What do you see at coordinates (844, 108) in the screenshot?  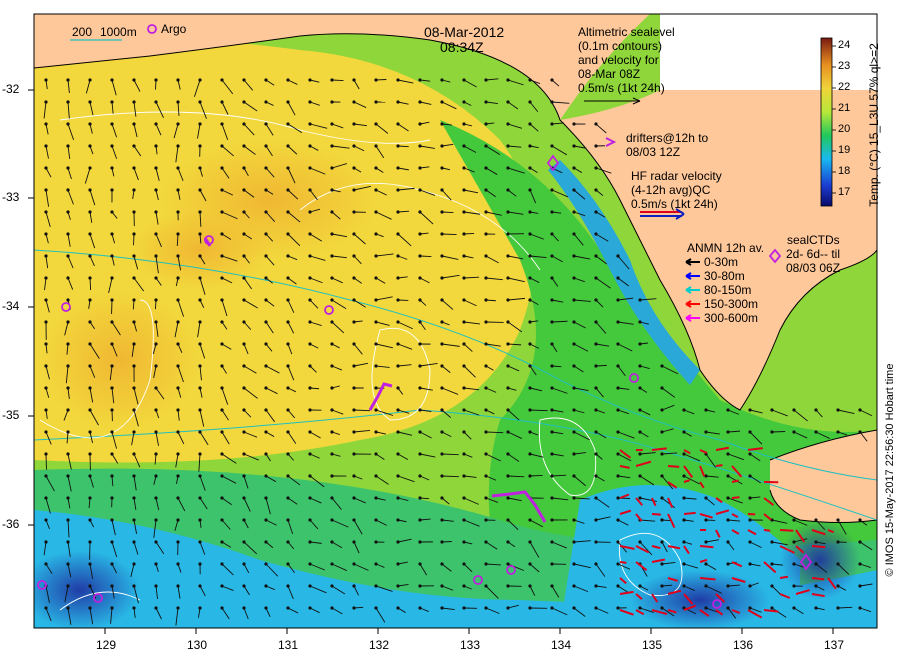 I see `colorbar-tick: 21` at bounding box center [844, 108].